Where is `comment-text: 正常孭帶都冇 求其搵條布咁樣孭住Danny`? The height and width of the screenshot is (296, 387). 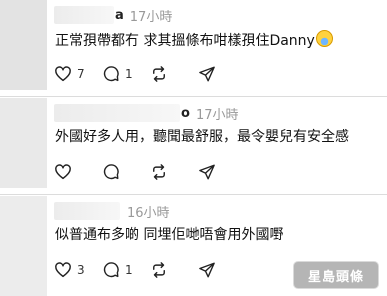 comment-text: 正常孭帶都冇 求其搵條布咁樣孭住Danny is located at coordinates (194, 40).